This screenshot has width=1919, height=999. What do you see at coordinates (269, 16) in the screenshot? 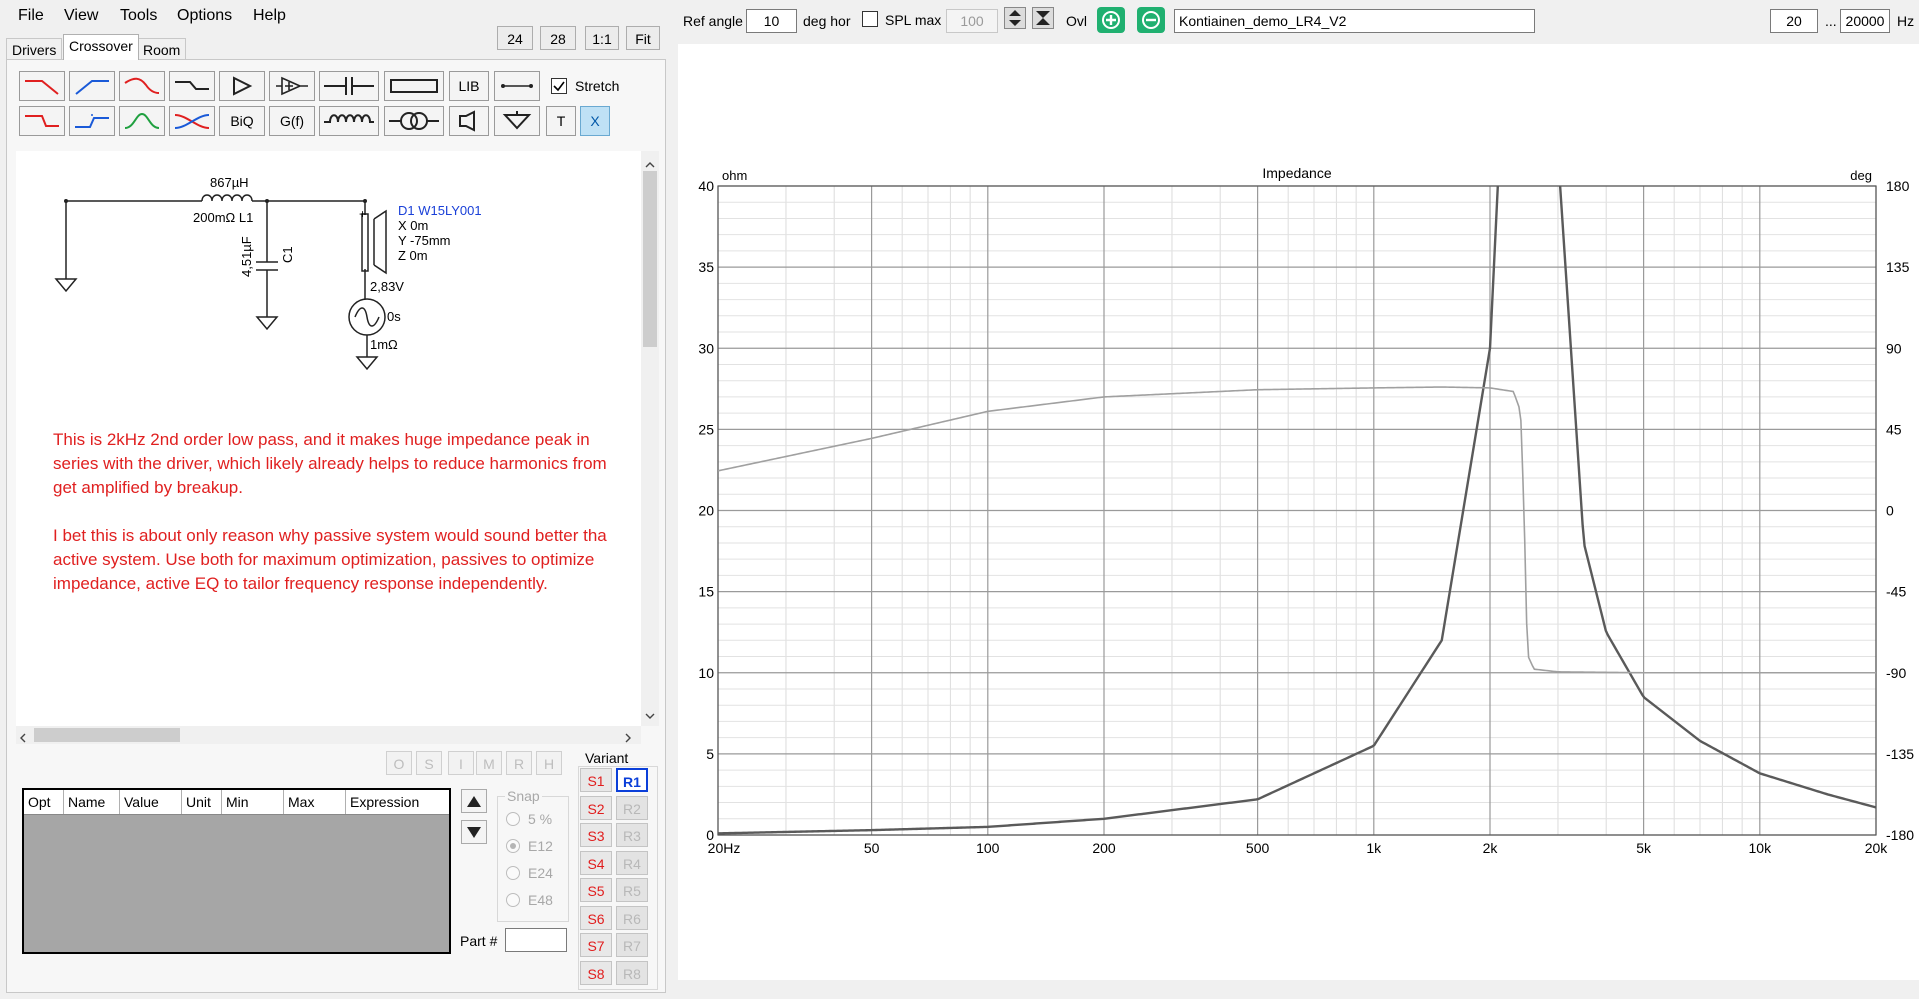
I see `menu-help: Help` at bounding box center [269, 16].